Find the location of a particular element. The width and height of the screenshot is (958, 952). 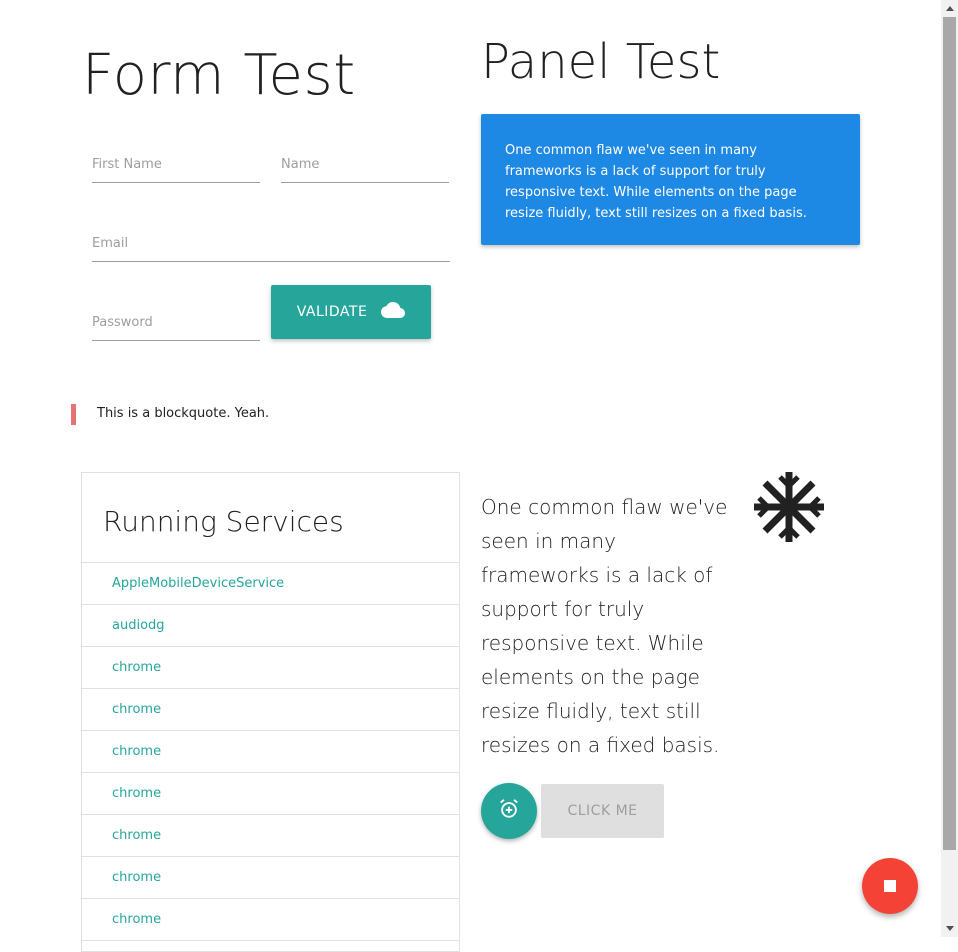

blockquote-text: This is a blockquote. Yeah. is located at coordinates (183, 413).